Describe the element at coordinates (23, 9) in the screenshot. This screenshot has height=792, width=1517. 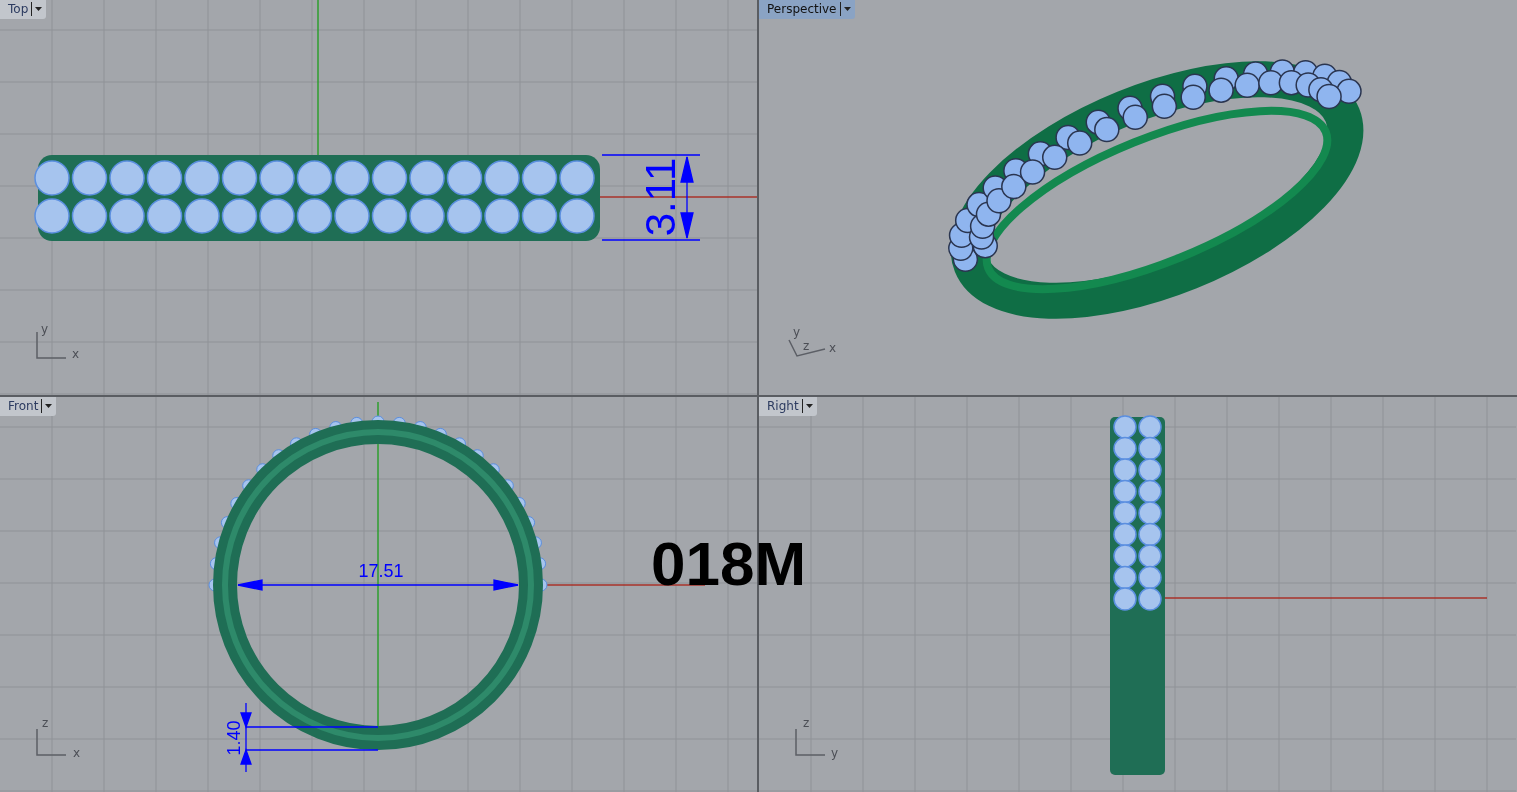
I see `viewport-tab: Top` at that location.